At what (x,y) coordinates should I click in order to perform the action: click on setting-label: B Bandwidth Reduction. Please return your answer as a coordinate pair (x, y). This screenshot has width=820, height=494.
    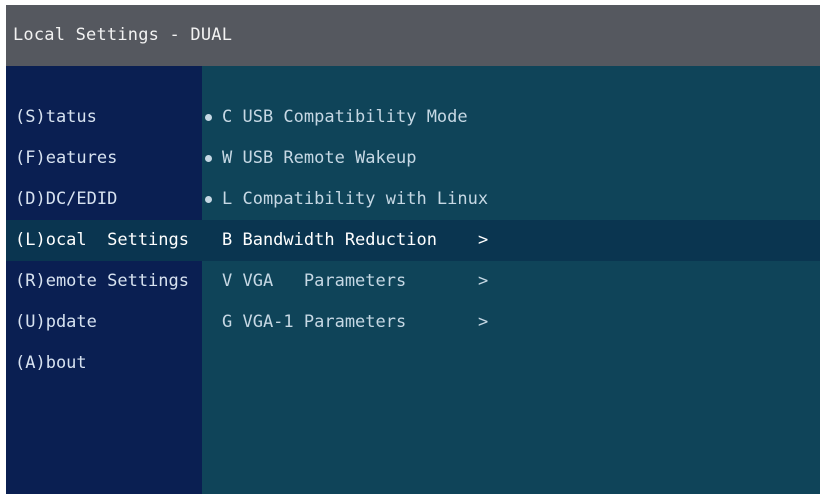
    Looking at the image, I should click on (329, 240).